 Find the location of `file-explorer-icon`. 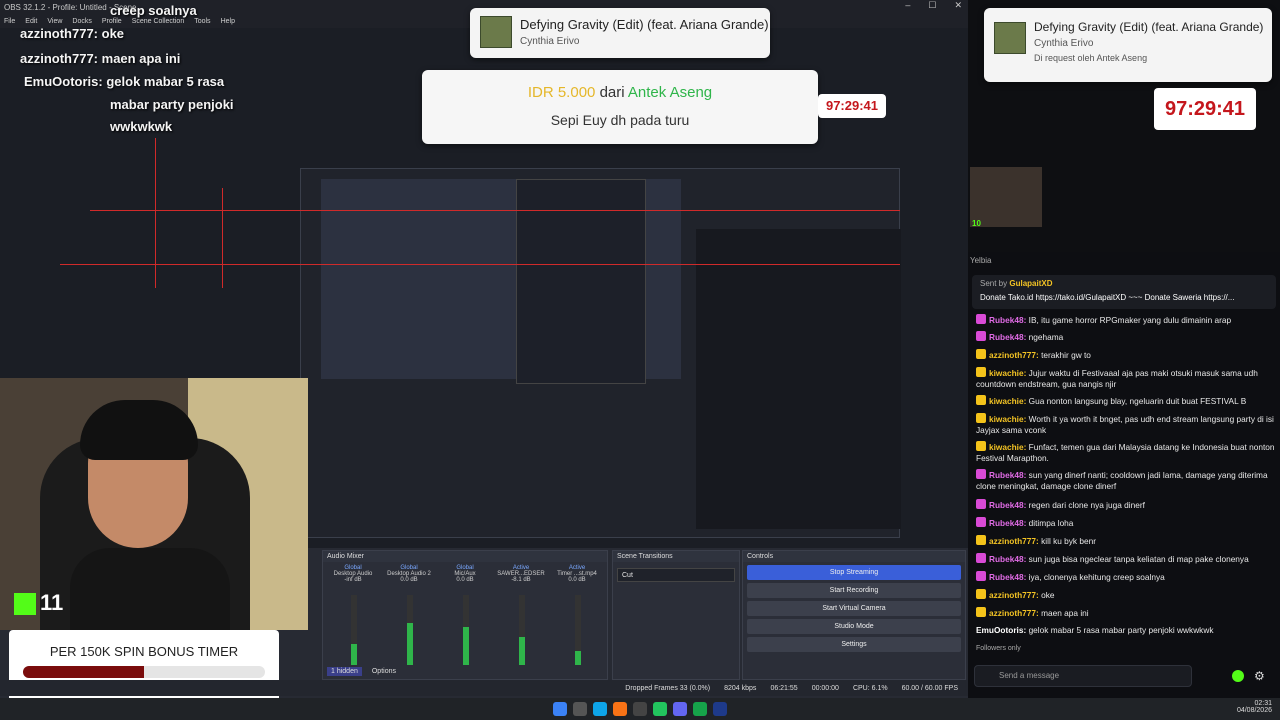

file-explorer-icon is located at coordinates (580, 709).